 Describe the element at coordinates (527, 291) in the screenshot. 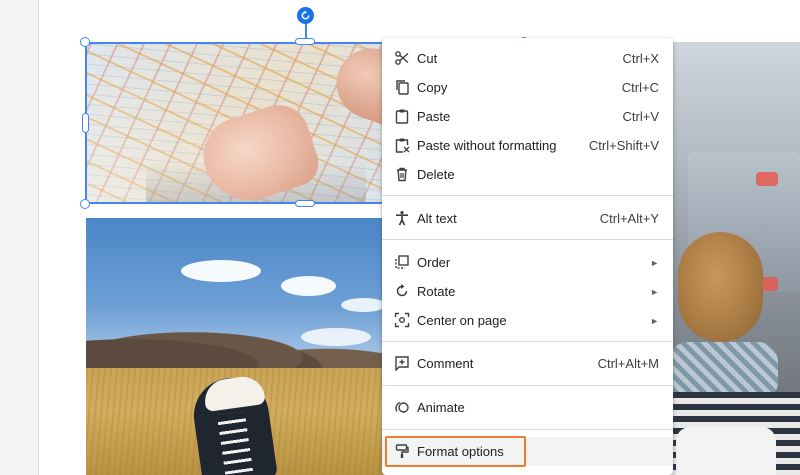

I see `menu-item-rotate: Rotate ►` at that location.